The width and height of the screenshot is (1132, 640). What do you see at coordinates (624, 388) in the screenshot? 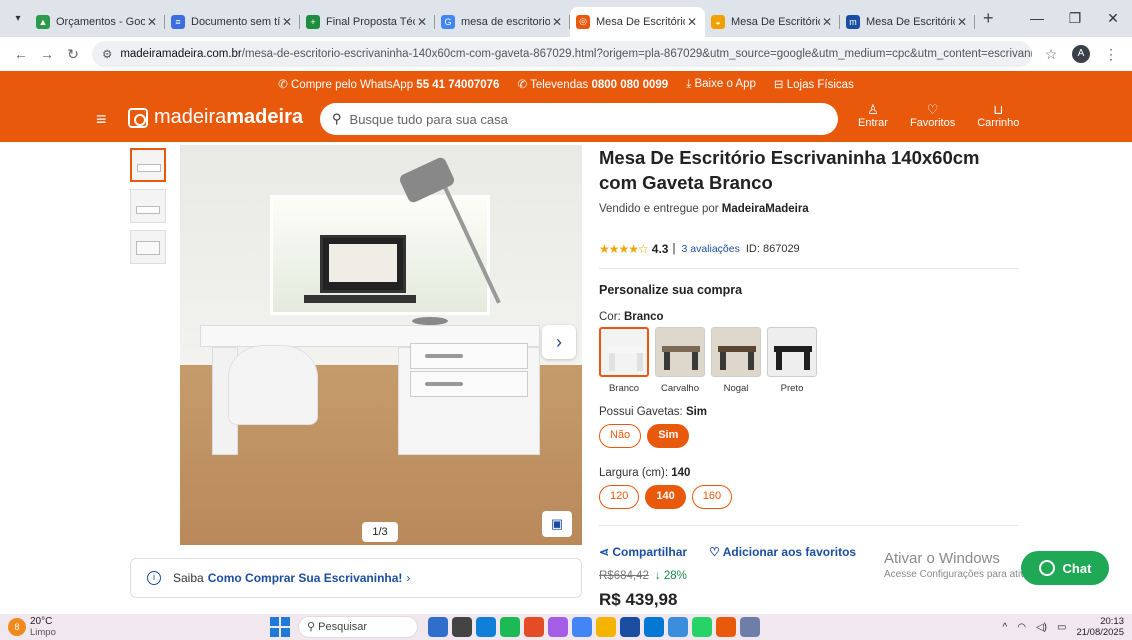
I see `swatch-label: Branco` at bounding box center [624, 388].